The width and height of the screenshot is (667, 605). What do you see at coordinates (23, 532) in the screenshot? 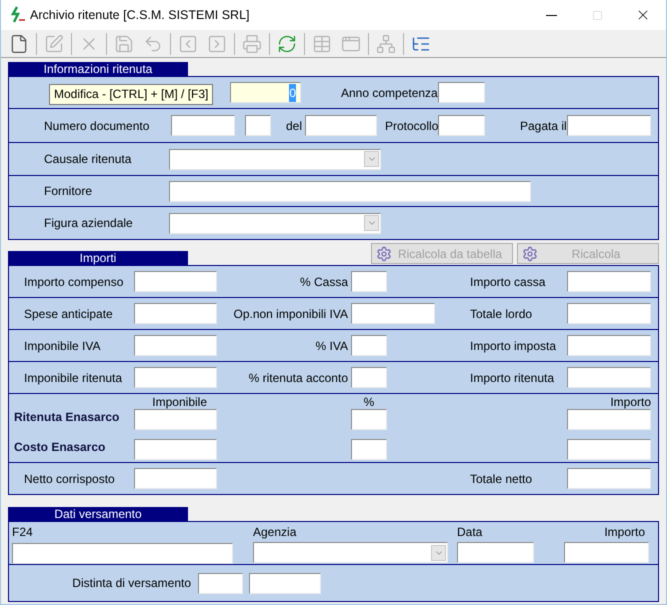
I see `field-label: F24` at bounding box center [23, 532].